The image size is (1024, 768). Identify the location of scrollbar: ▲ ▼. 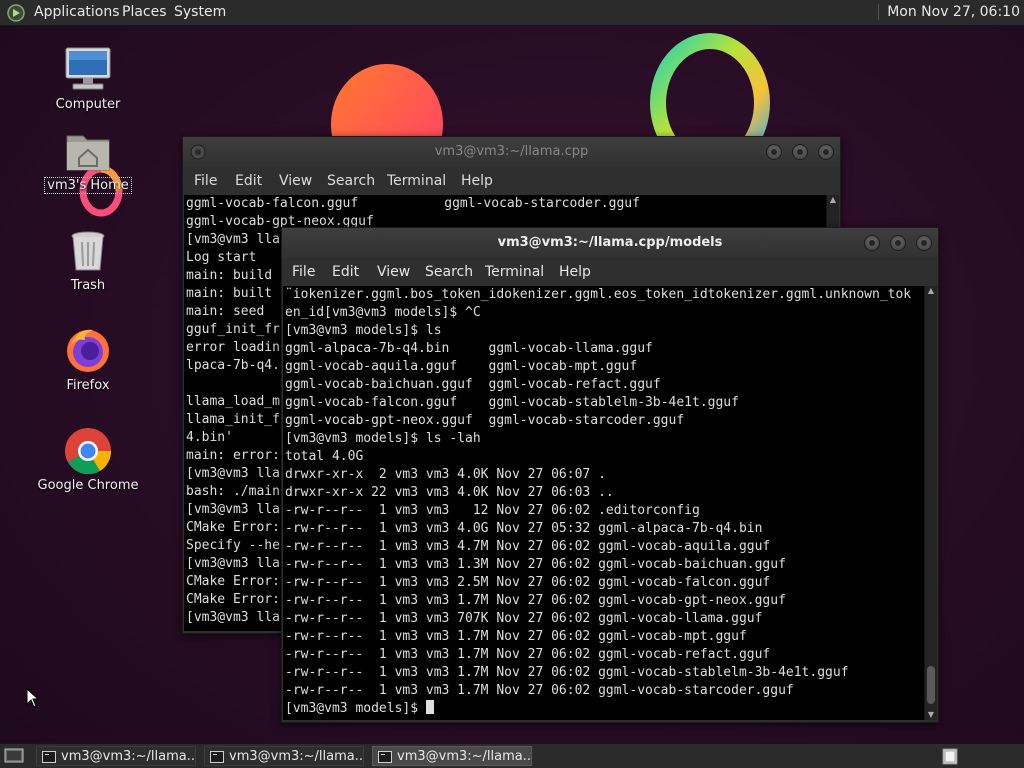
(930, 503).